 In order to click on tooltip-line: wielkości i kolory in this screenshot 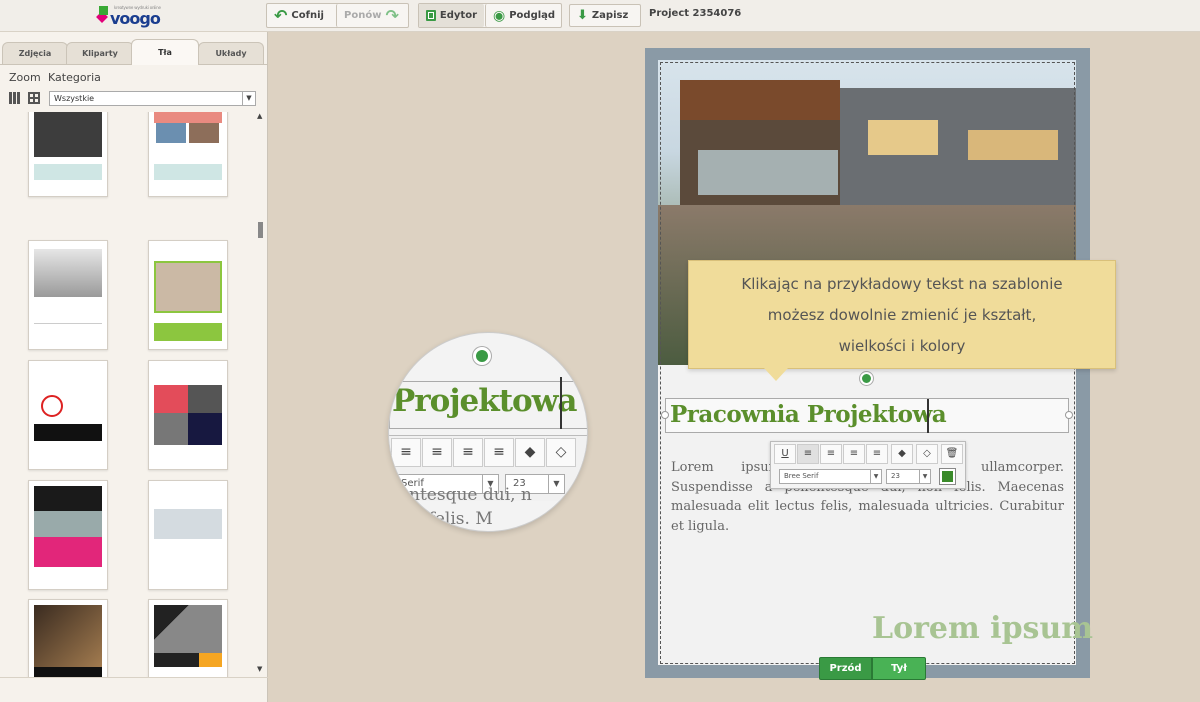, I will do `click(902, 346)`.